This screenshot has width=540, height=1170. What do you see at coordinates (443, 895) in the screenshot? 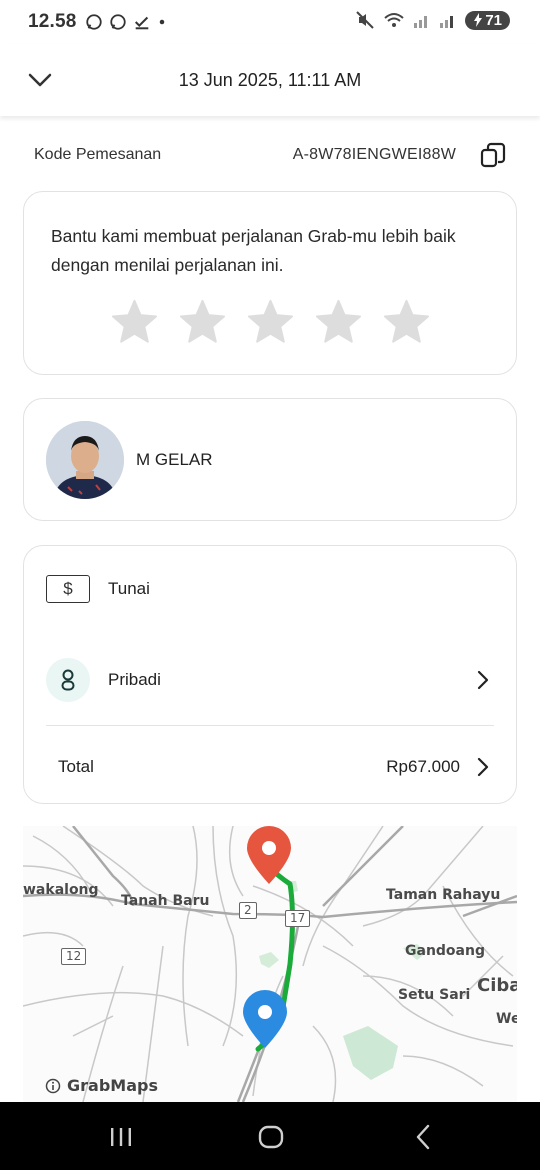
I see `map-label: Taman Rahayu` at bounding box center [443, 895].